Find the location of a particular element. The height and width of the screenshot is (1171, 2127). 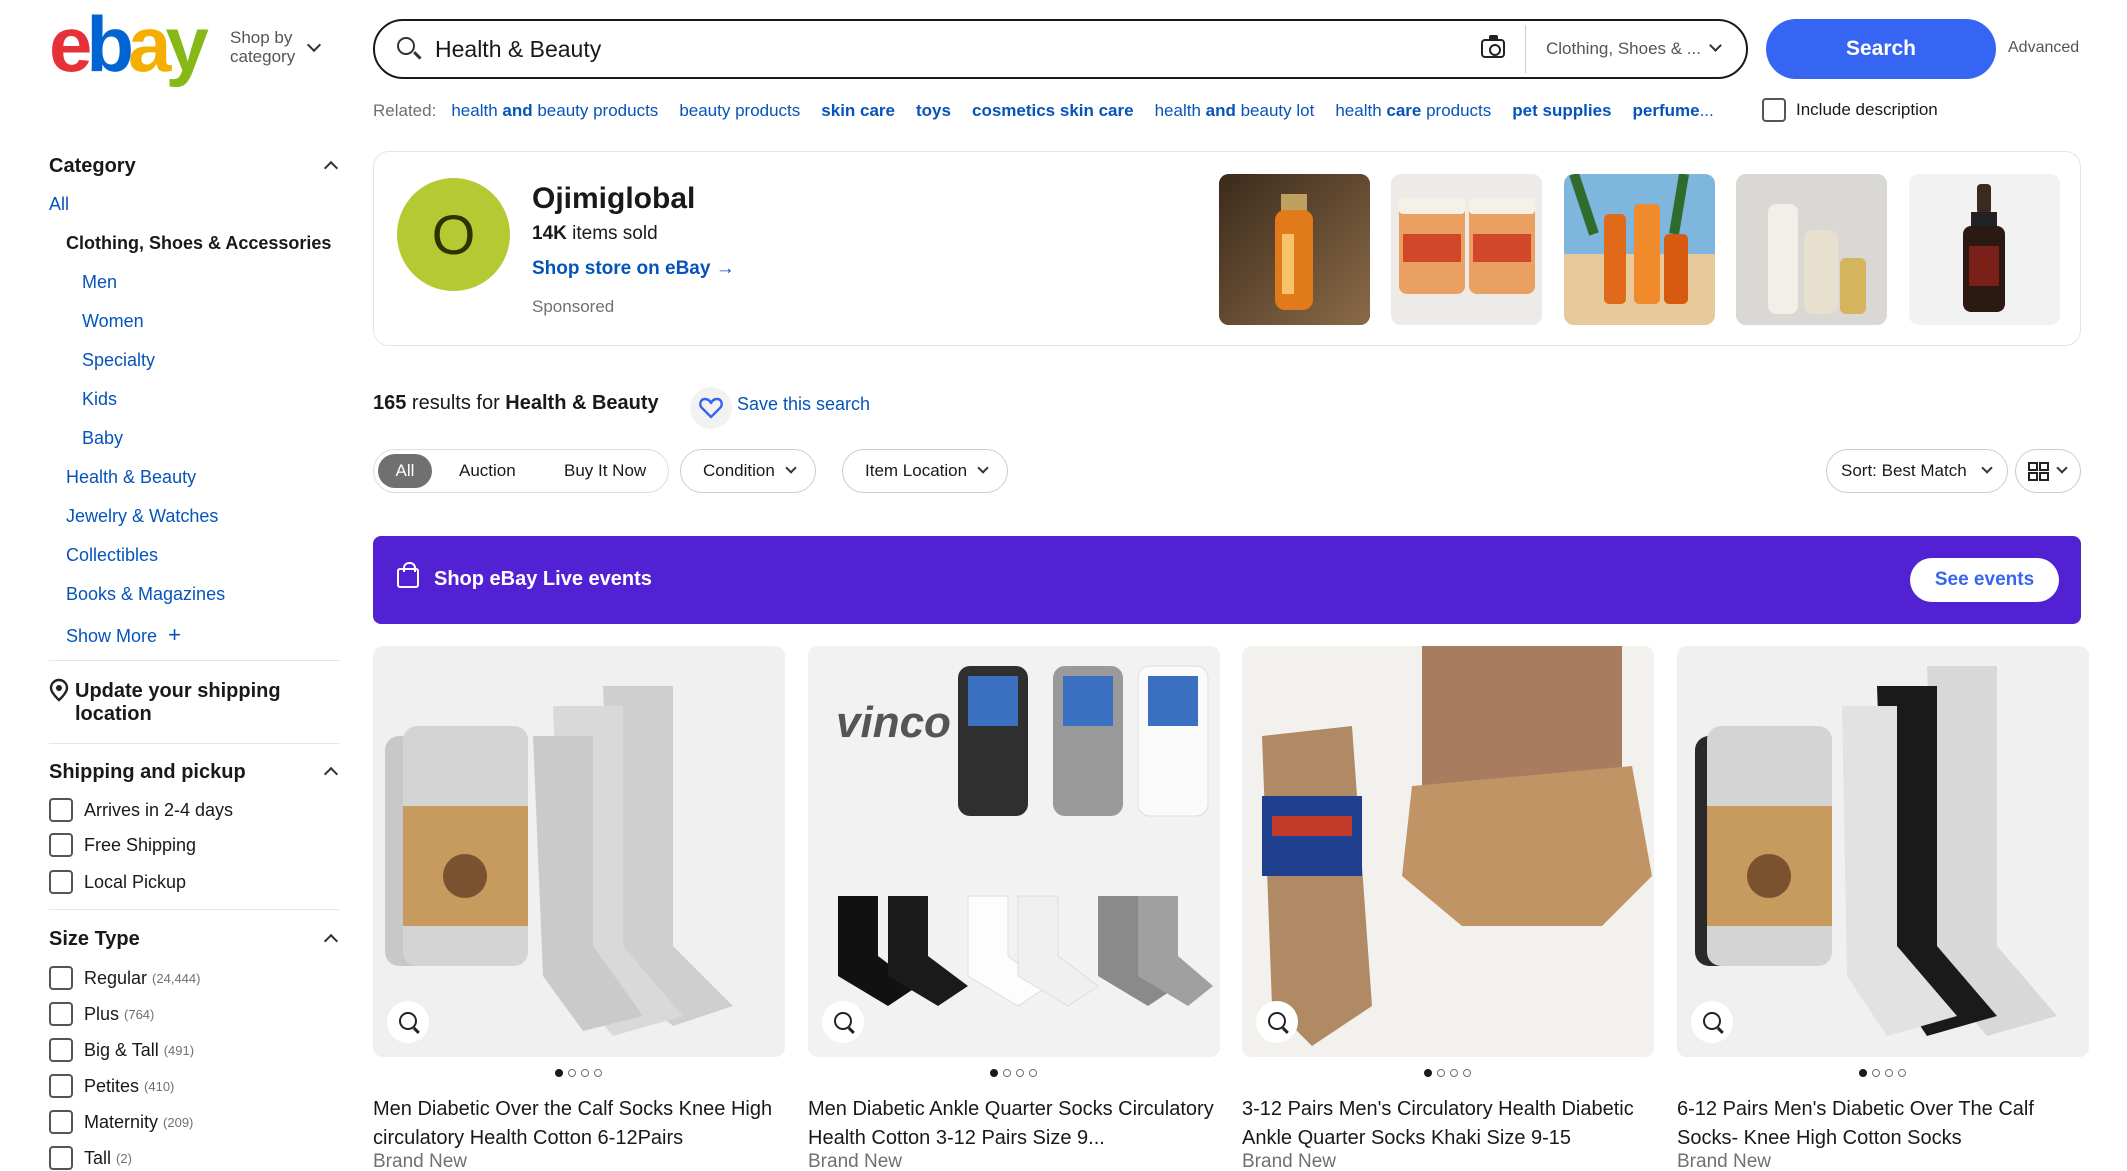

filter-size-regular: Regular (24,444) is located at coordinates (124, 978).